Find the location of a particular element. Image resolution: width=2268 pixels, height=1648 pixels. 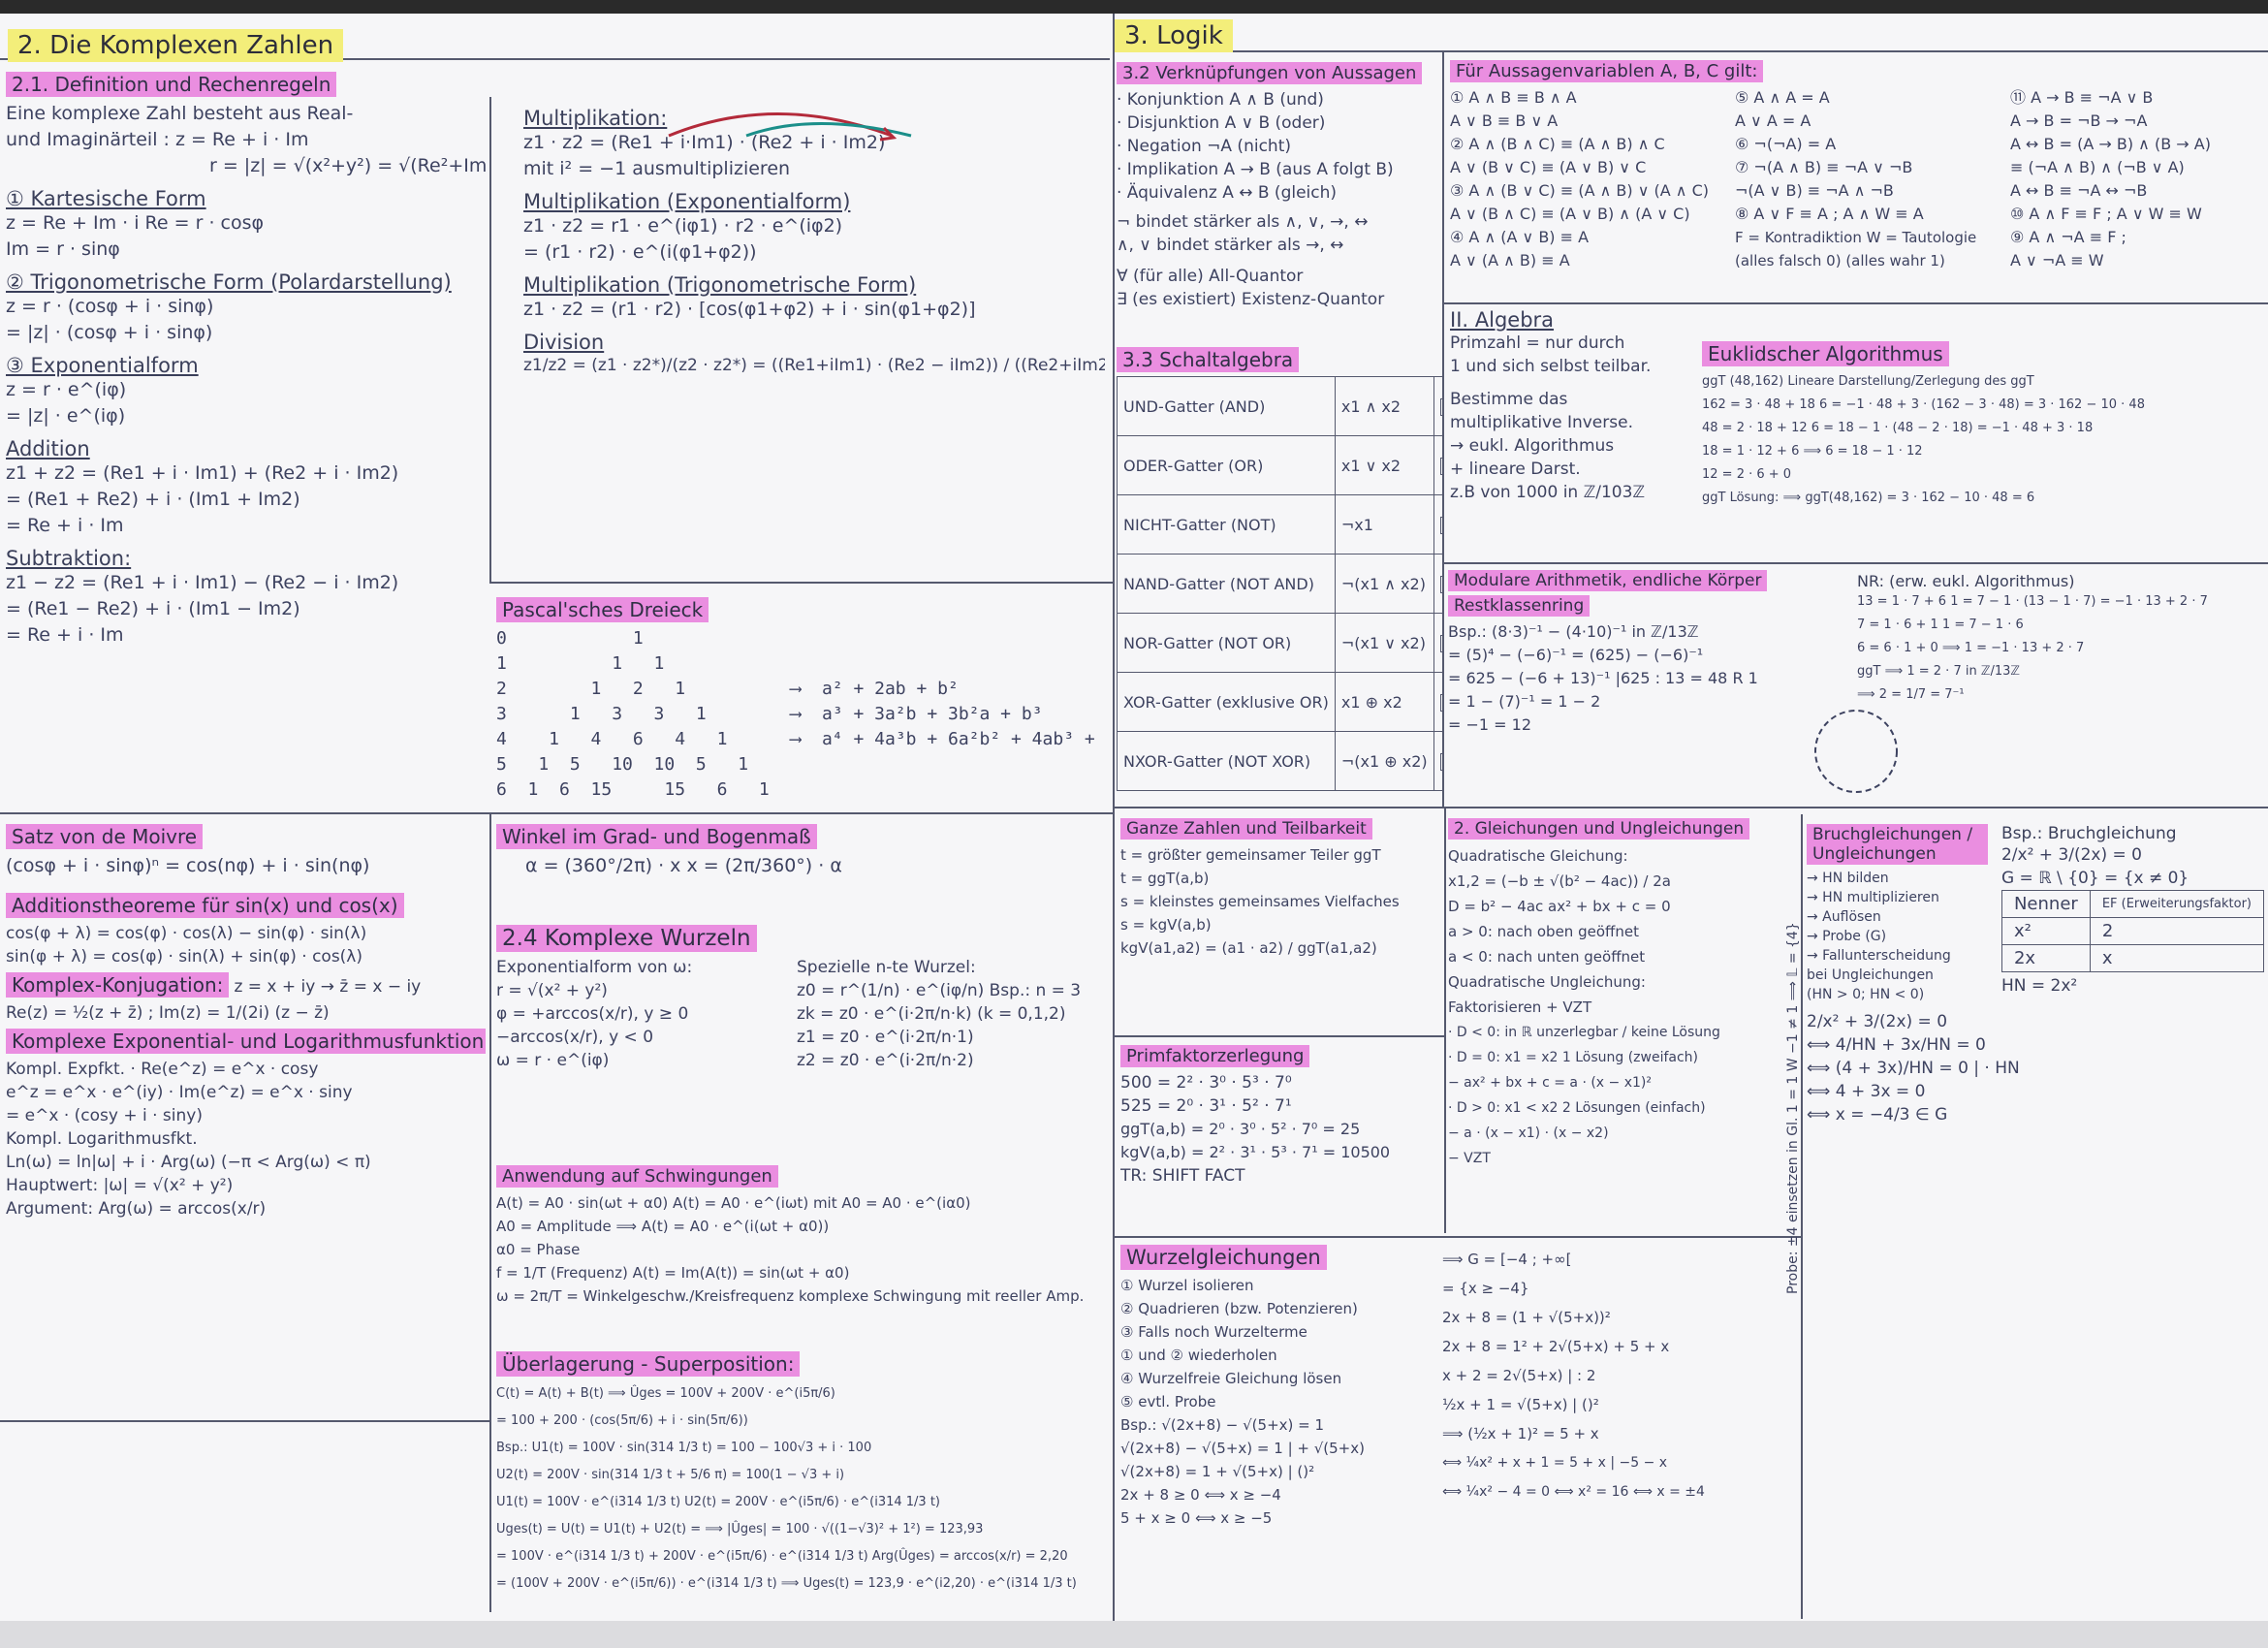

gate-row: XOR-Gatter (exklusive OR) x1 ⊕ x2 =1 is located at coordinates (1279, 702).